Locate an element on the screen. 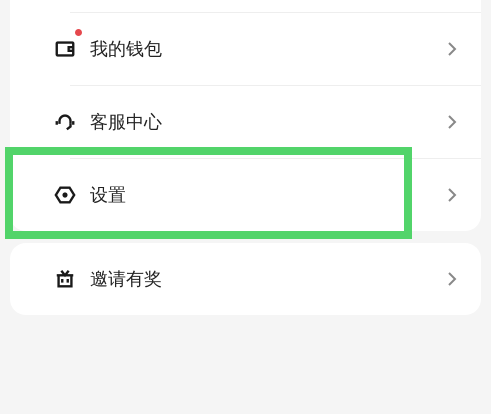  settings-icon is located at coordinates (65, 195).